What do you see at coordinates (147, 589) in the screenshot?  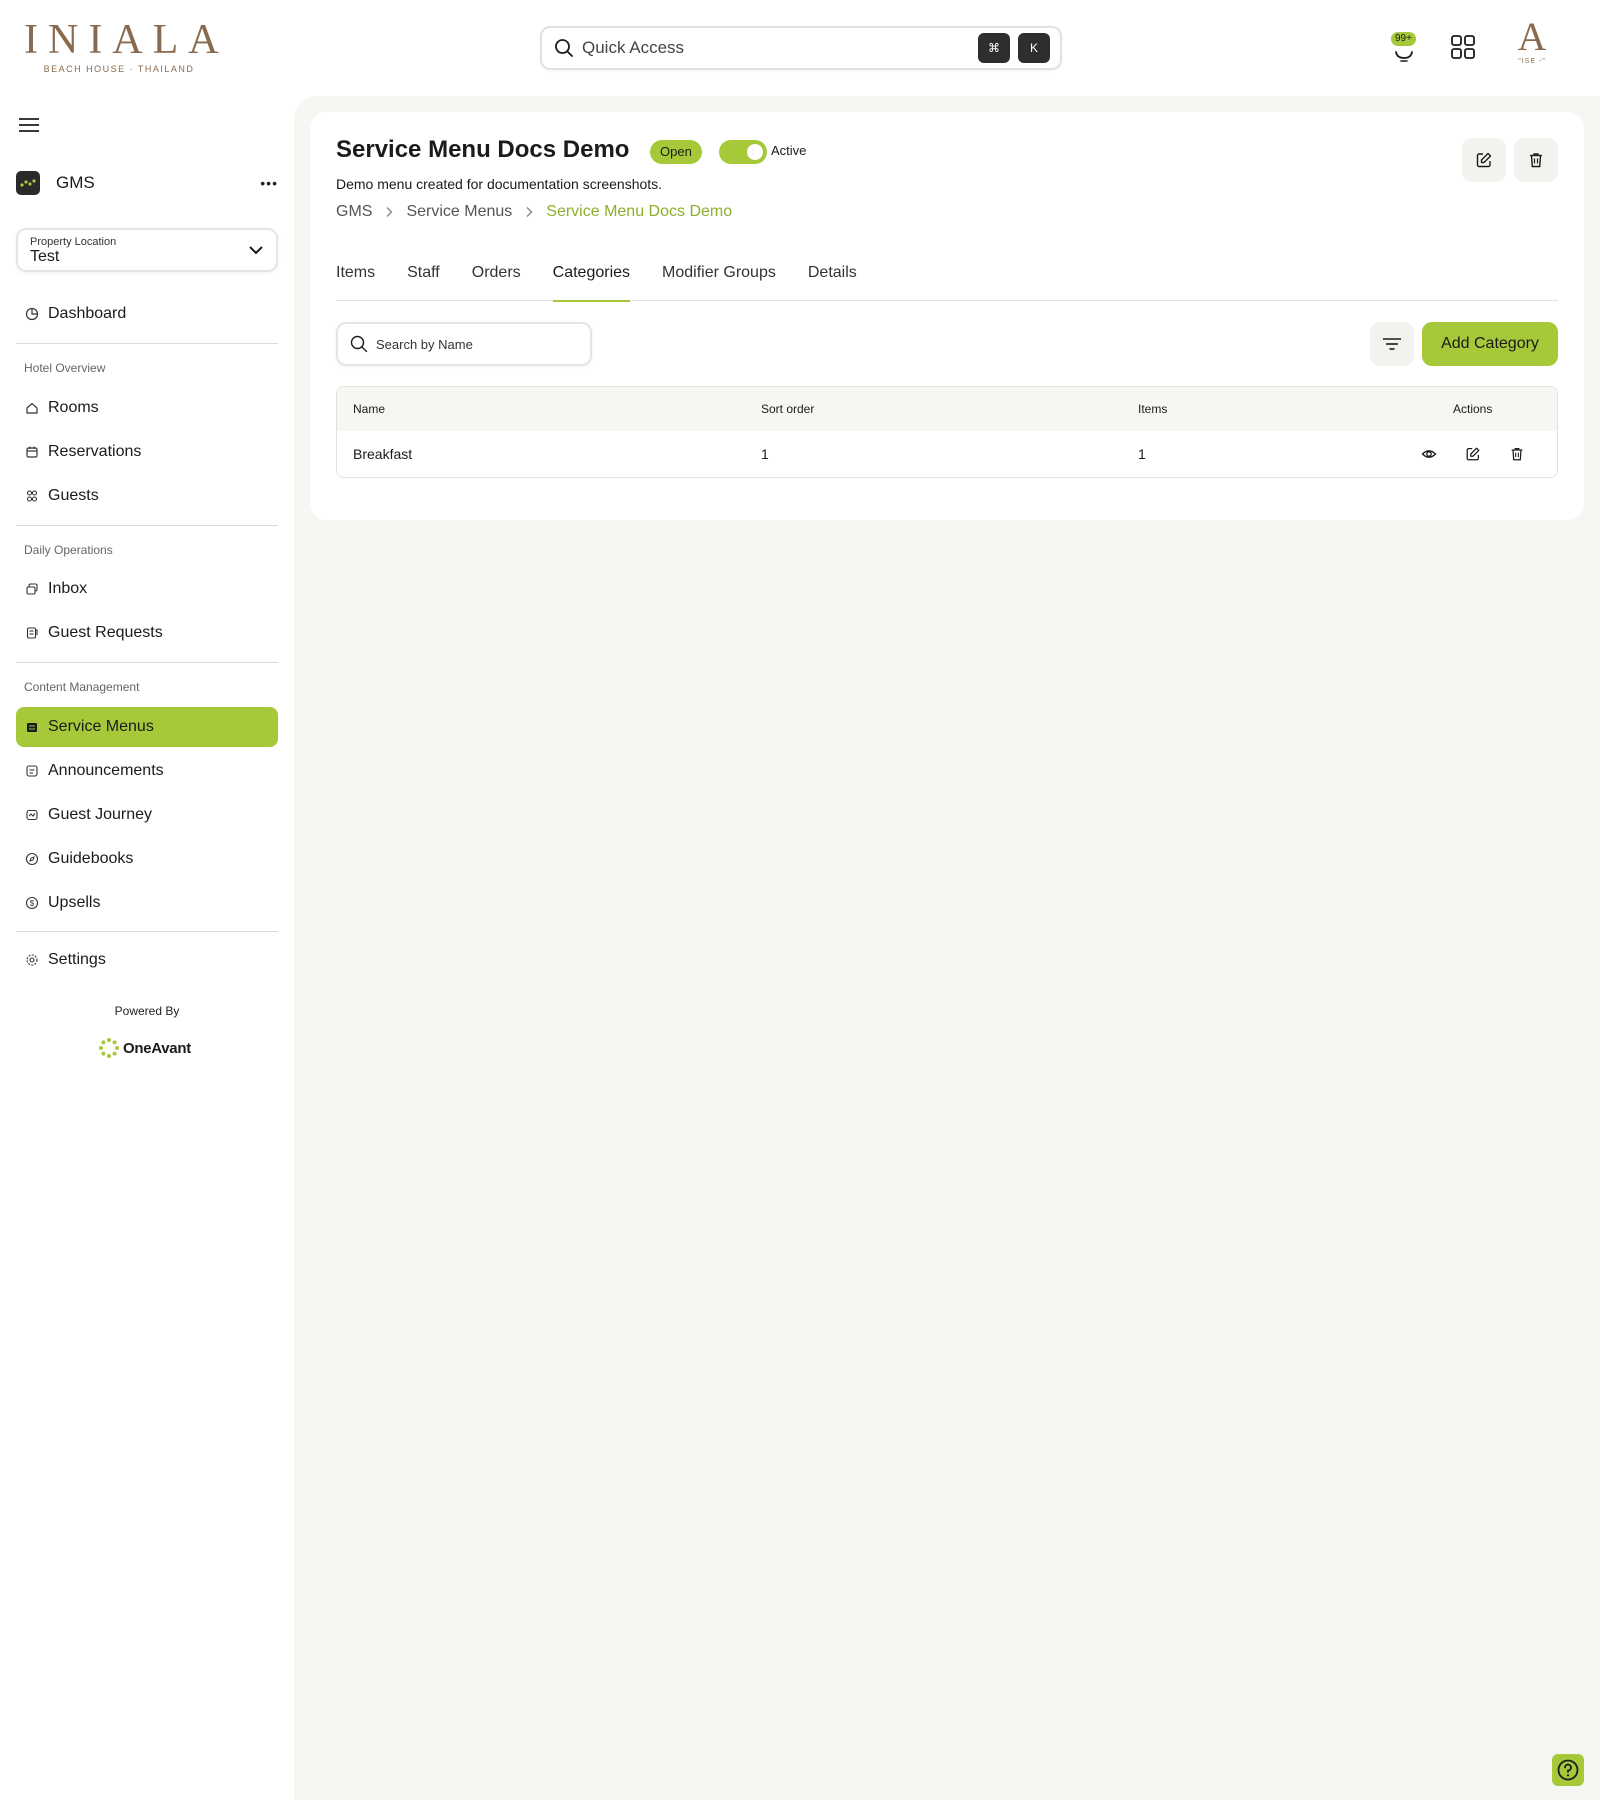 I see `sidebar-item-inbox: Inbox` at bounding box center [147, 589].